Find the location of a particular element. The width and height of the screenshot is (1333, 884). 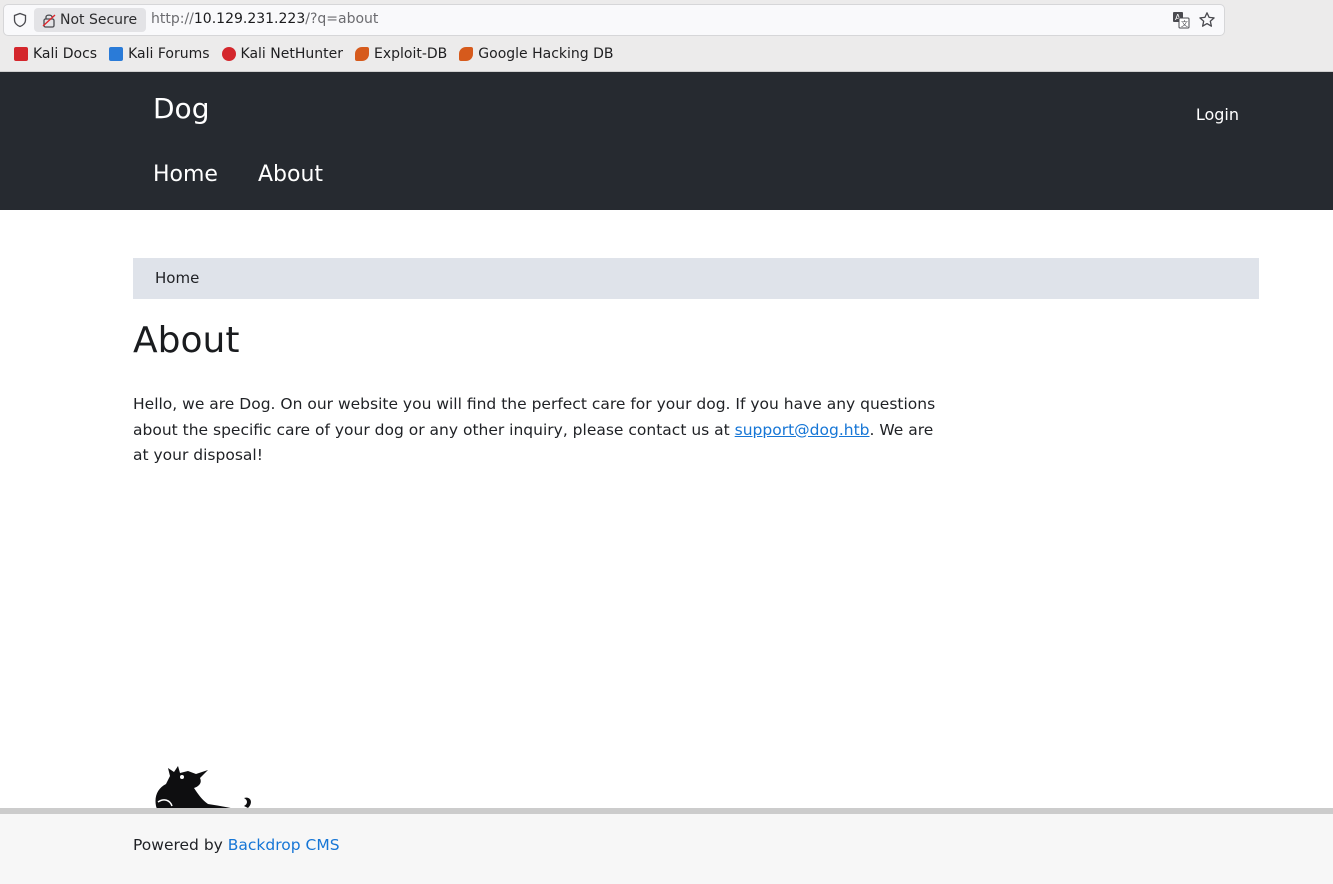

breadcrumb-home-link: Home is located at coordinates (177, 278).